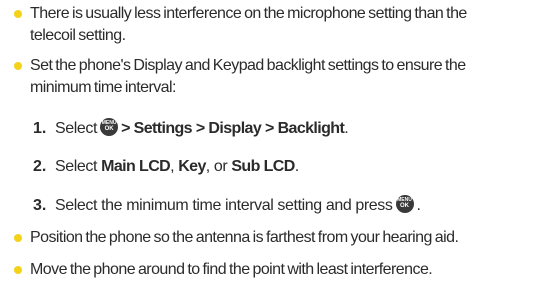 The height and width of the screenshot is (294, 547). What do you see at coordinates (233, 128) in the screenshot?
I see `menu-path: > Settings > Display > Backlight` at bounding box center [233, 128].